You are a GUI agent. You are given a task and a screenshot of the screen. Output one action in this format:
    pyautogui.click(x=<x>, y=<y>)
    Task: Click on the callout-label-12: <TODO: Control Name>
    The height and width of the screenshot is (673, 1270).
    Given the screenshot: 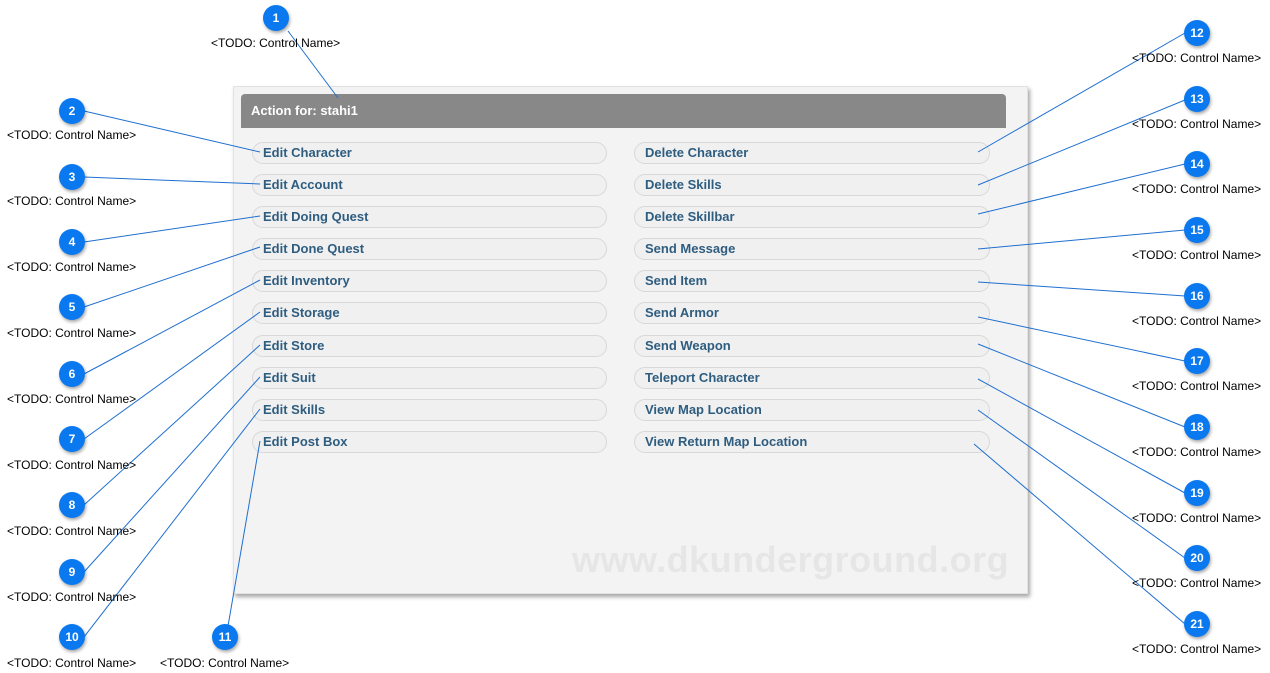 What is the action you would take?
    pyautogui.click(x=1197, y=58)
    